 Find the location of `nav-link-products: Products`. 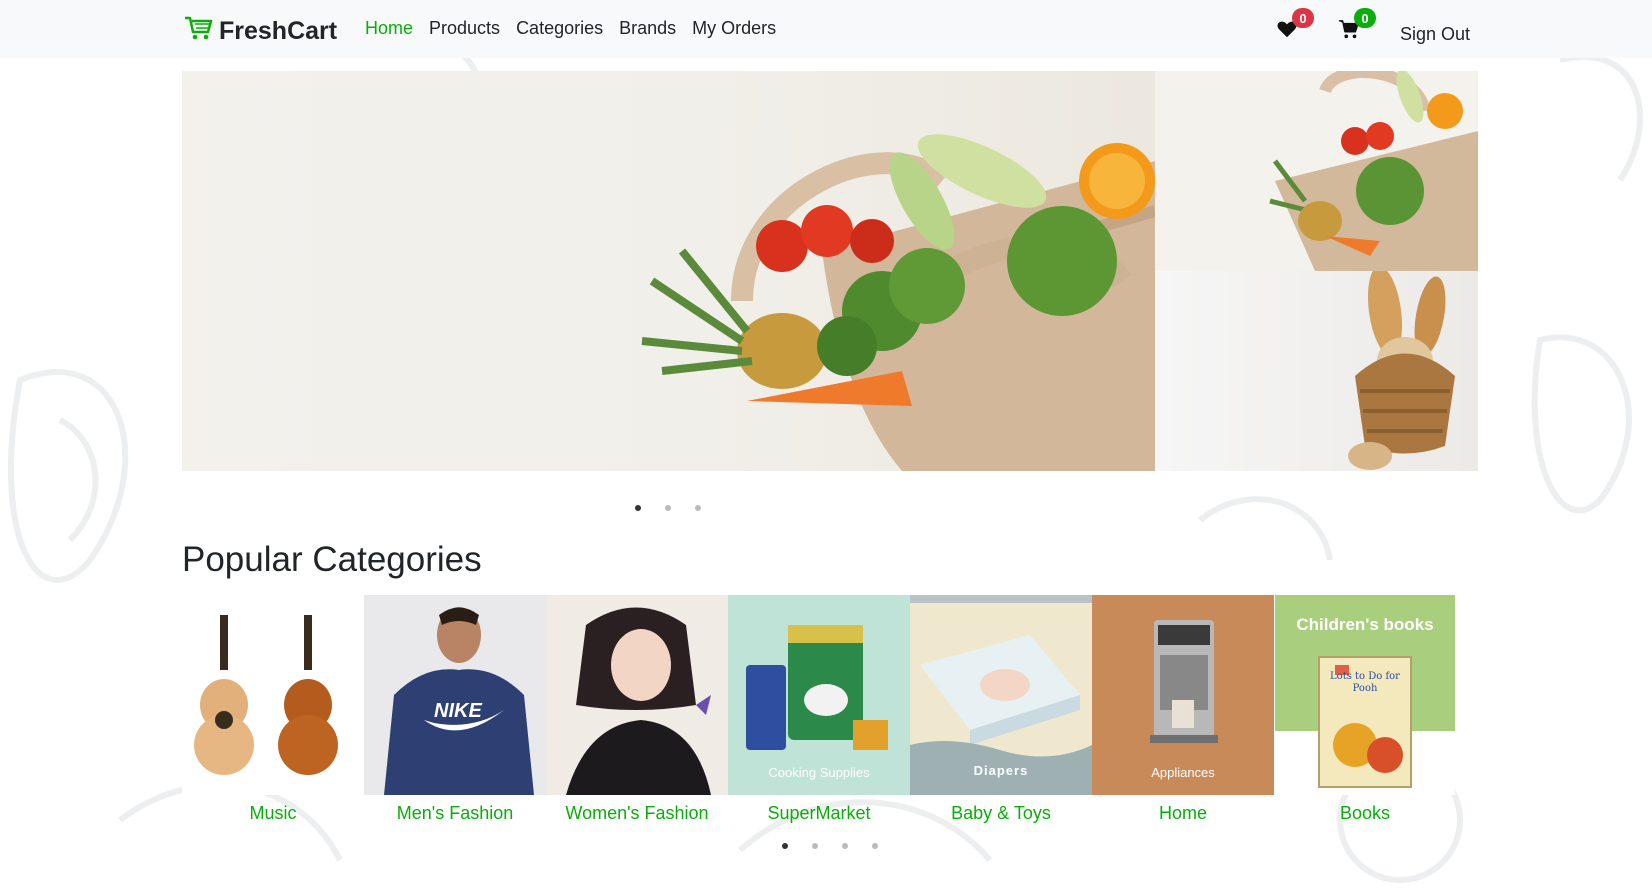

nav-link-products: Products is located at coordinates (464, 28).